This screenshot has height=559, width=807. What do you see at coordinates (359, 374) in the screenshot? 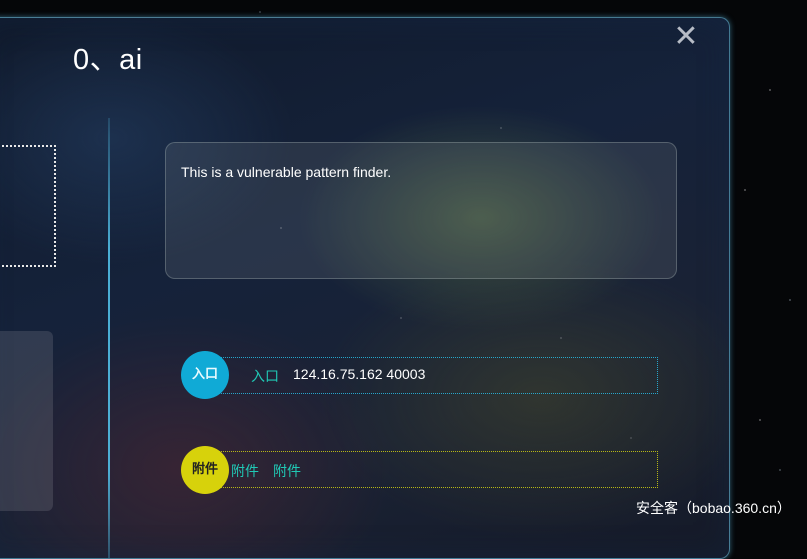
I see `entry-address: 124.16.75.162 40003` at bounding box center [359, 374].